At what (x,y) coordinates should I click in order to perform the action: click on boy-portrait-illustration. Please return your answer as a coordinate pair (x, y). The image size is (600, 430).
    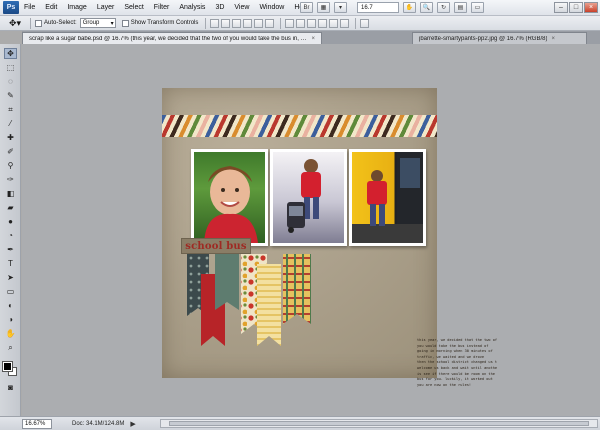
    Looking at the image, I should click on (231, 204).